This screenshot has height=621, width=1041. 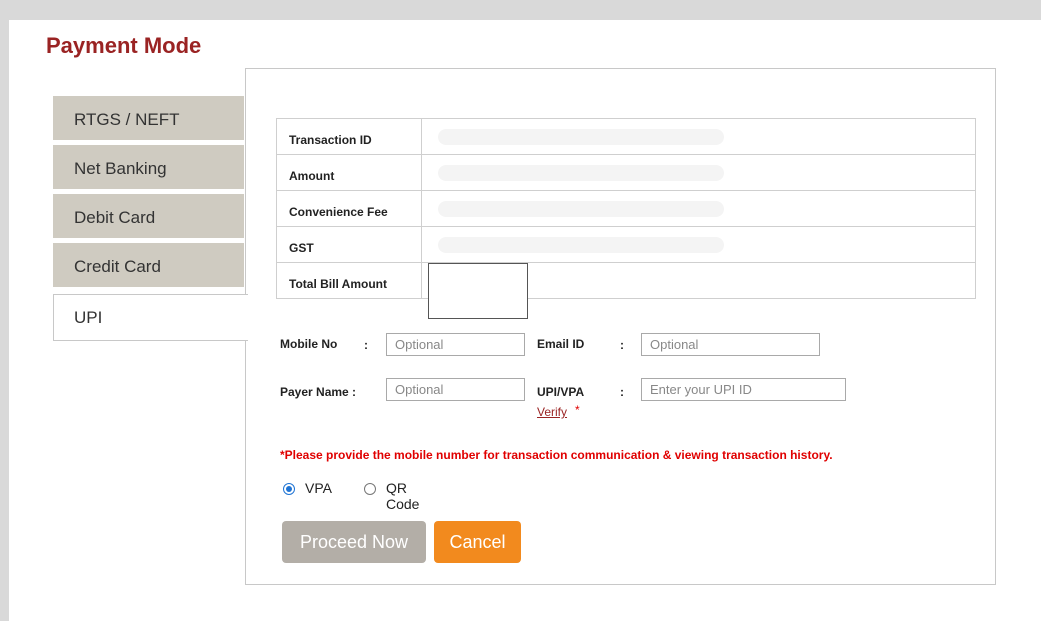 I want to click on upi-vpa-colon: :, so click(x=622, y=392).